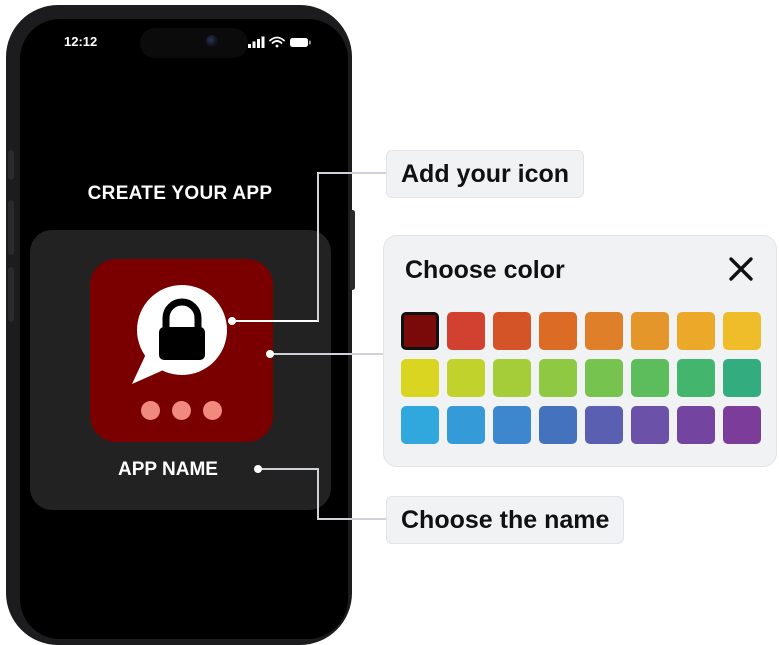 This screenshot has width=779, height=645. Describe the element at coordinates (485, 174) in the screenshot. I see `add-icon-callout: Add your icon` at that location.